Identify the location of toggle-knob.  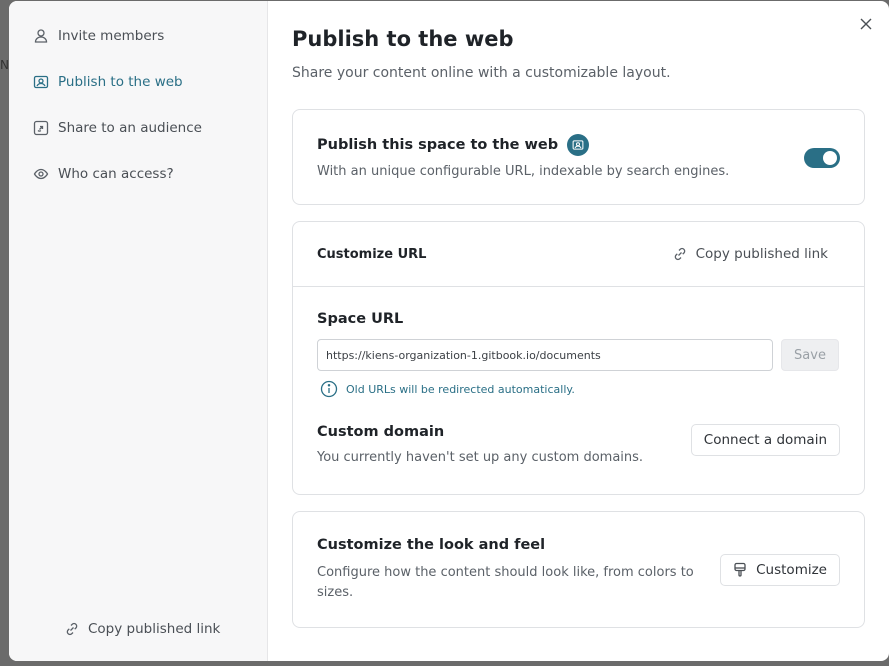
(830, 158).